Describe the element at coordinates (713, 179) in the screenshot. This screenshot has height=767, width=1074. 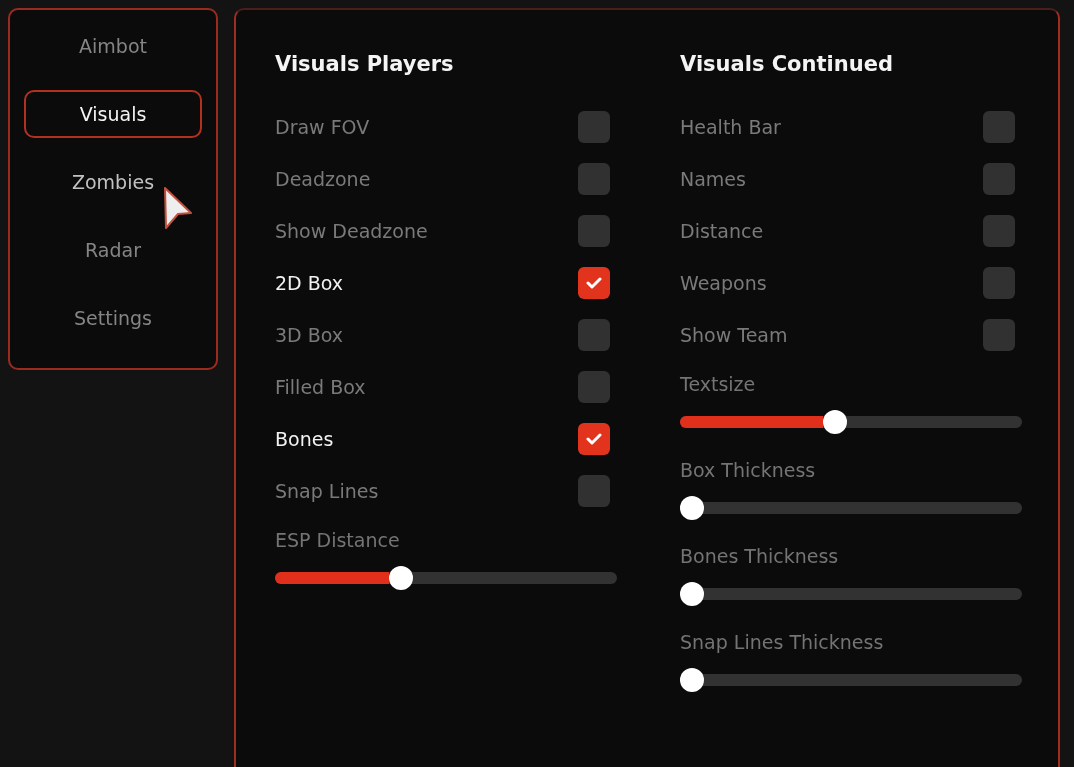
I see `setting-label: Names` at that location.